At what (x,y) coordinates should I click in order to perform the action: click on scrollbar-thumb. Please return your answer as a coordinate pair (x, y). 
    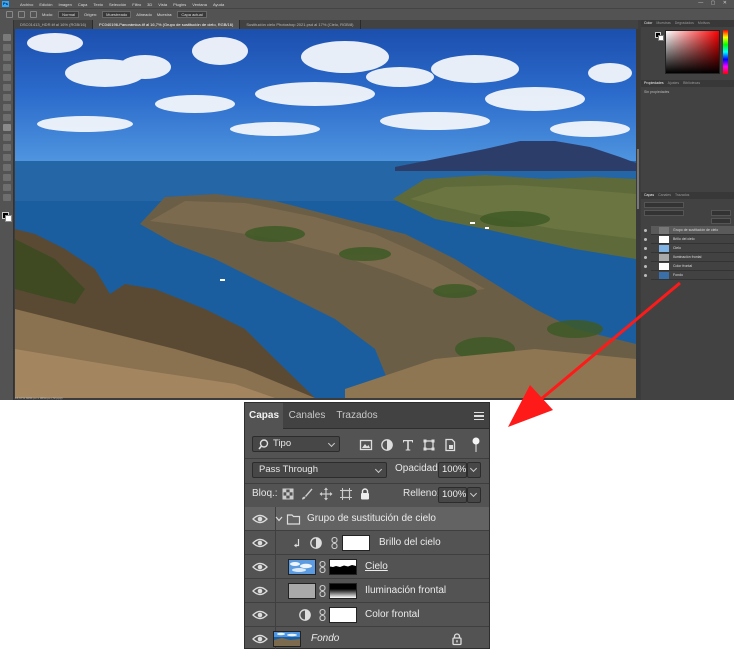
    Looking at the image, I should click on (638, 179).